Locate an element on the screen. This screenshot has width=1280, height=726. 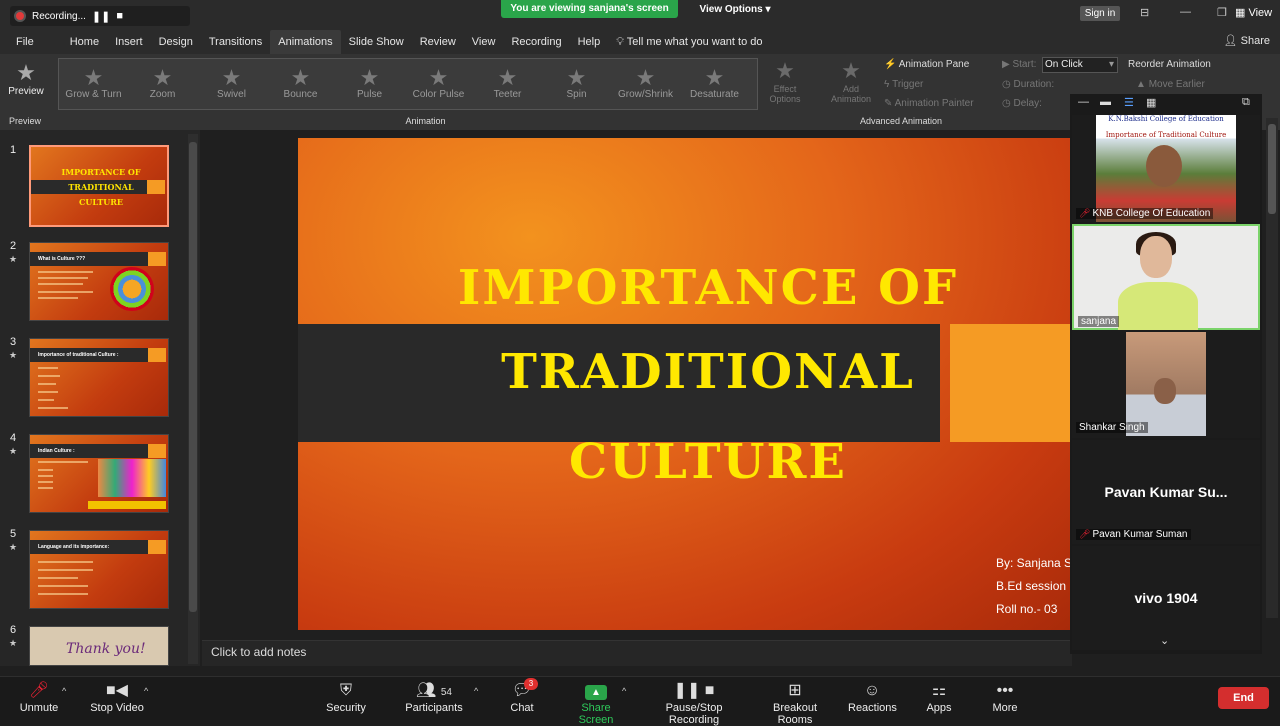
tab-transitions: Transitions is located at coordinates (235, 42).